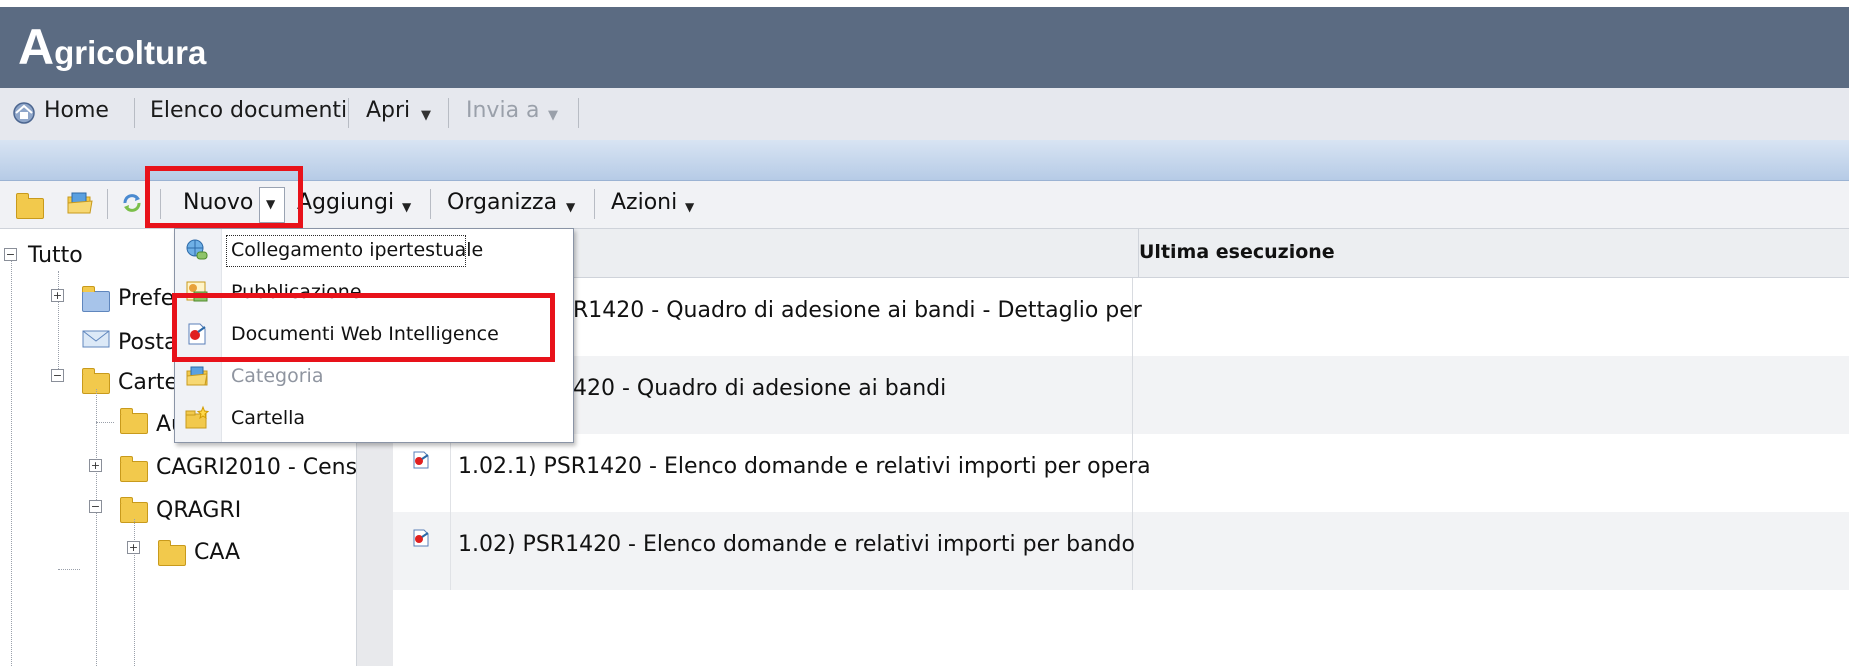 The height and width of the screenshot is (666, 1849). What do you see at coordinates (644, 202) in the screenshot?
I see `actions-menu-button: Azioni` at bounding box center [644, 202].